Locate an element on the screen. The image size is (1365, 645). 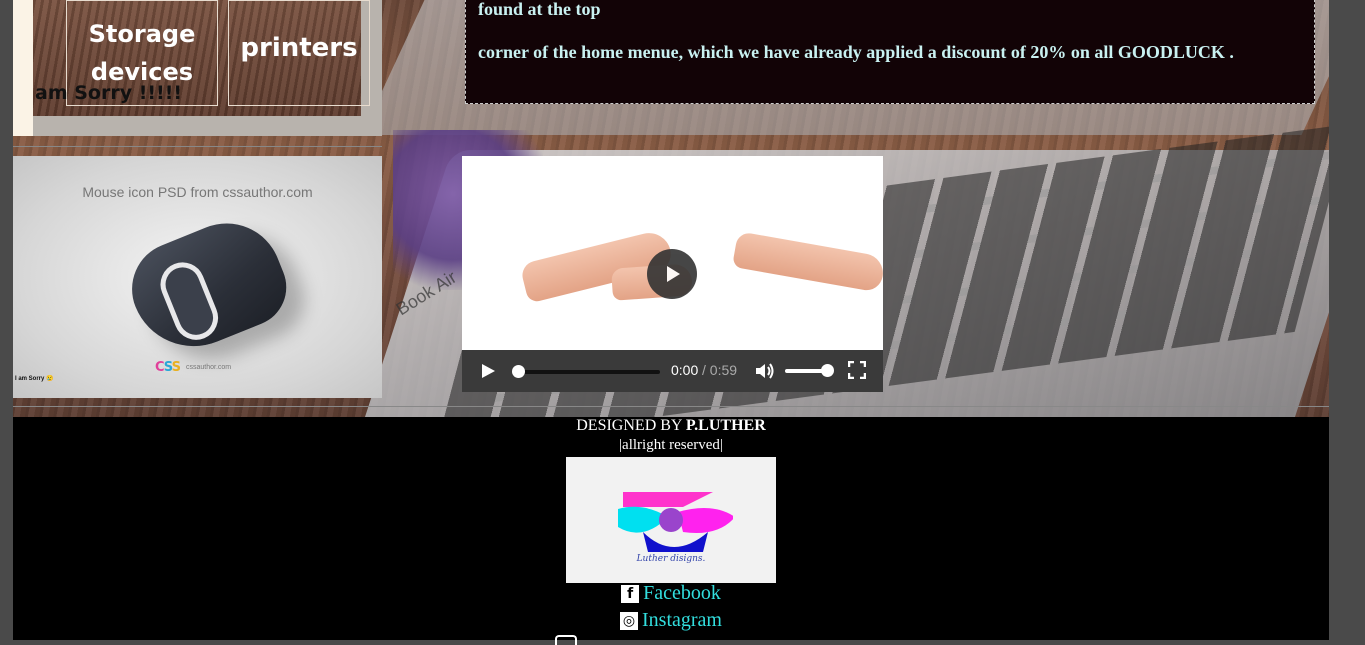
video-controls: 0:00 / 0:59 is located at coordinates (672, 371).